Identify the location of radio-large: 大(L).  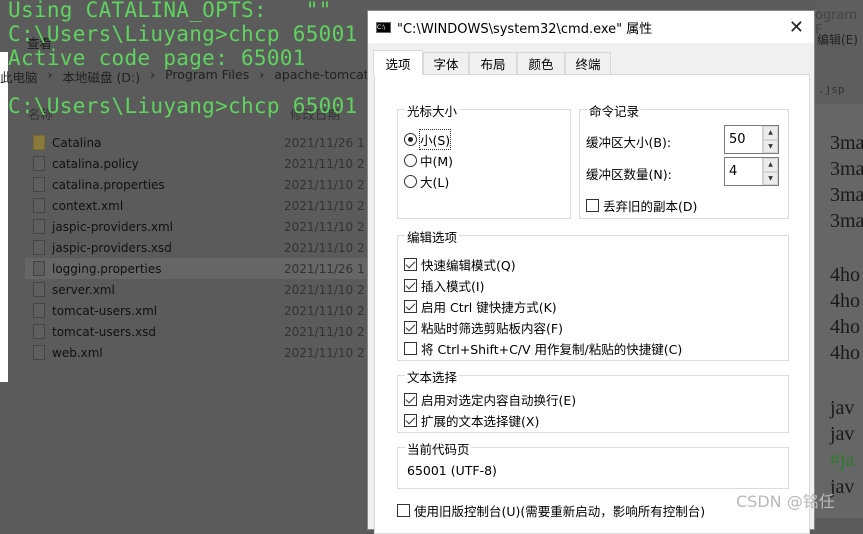
(426, 181).